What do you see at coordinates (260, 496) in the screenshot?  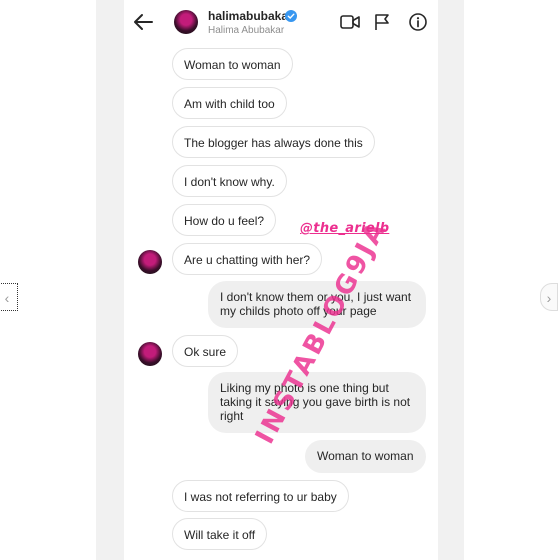 I see `message-received: I was not referring to ur baby` at bounding box center [260, 496].